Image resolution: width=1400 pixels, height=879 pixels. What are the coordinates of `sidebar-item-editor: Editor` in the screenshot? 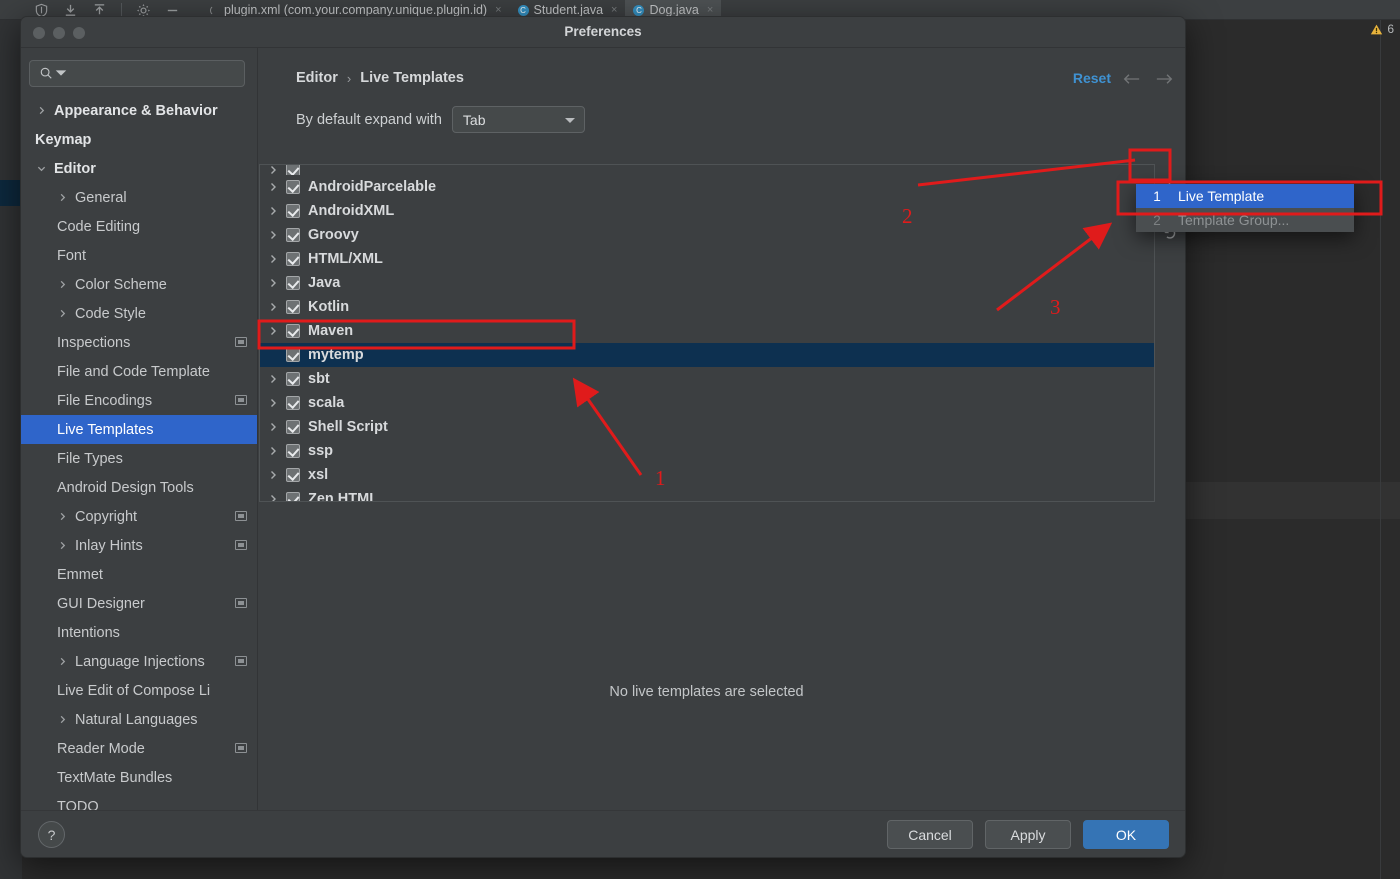 It's located at (139, 168).